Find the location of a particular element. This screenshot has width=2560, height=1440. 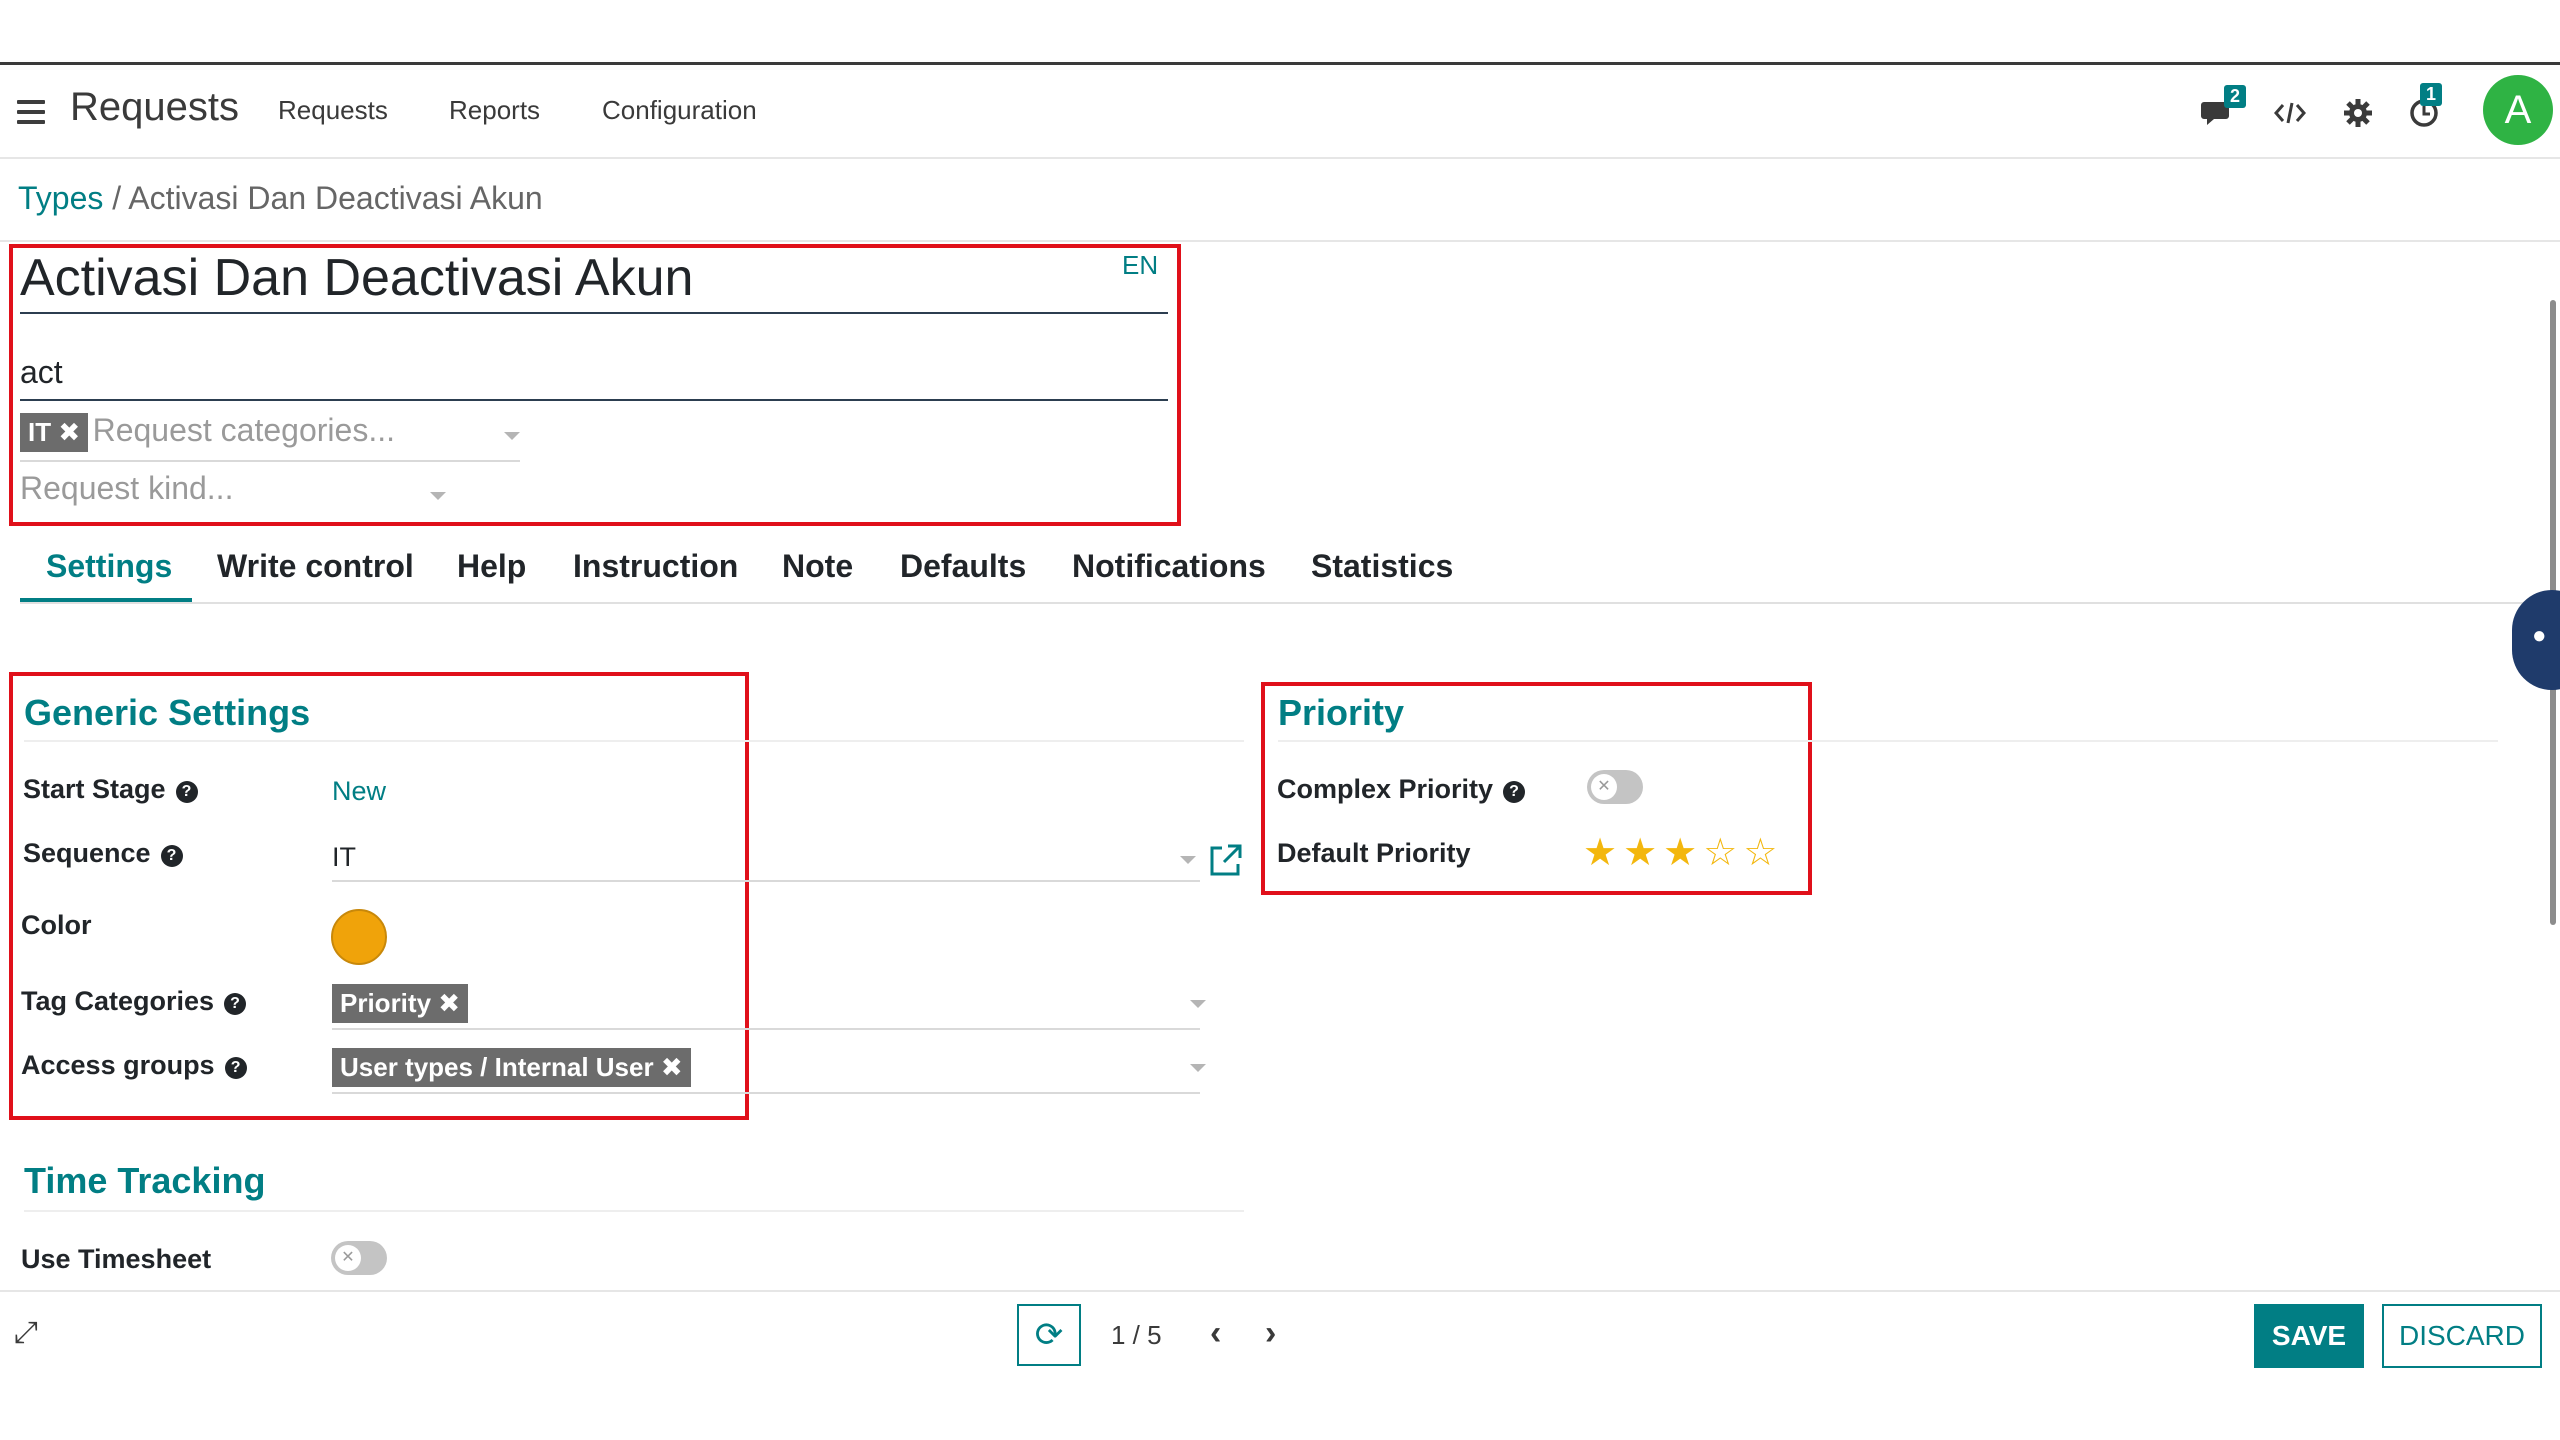

time-tracking-title: Time Tracking is located at coordinates (145, 1180).